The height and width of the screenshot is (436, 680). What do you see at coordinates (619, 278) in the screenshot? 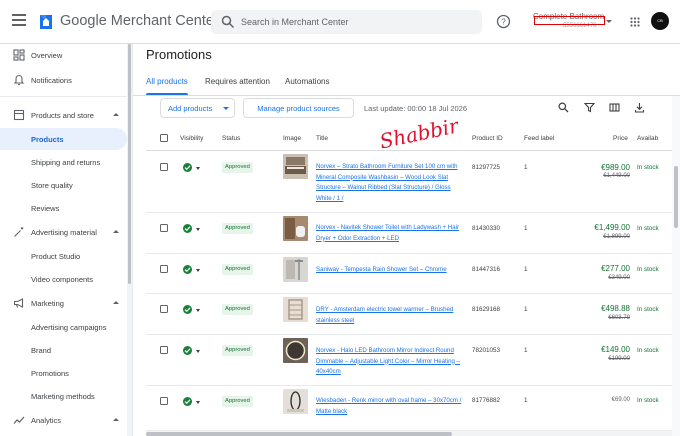
I see `price-original: €349.00` at bounding box center [619, 278].